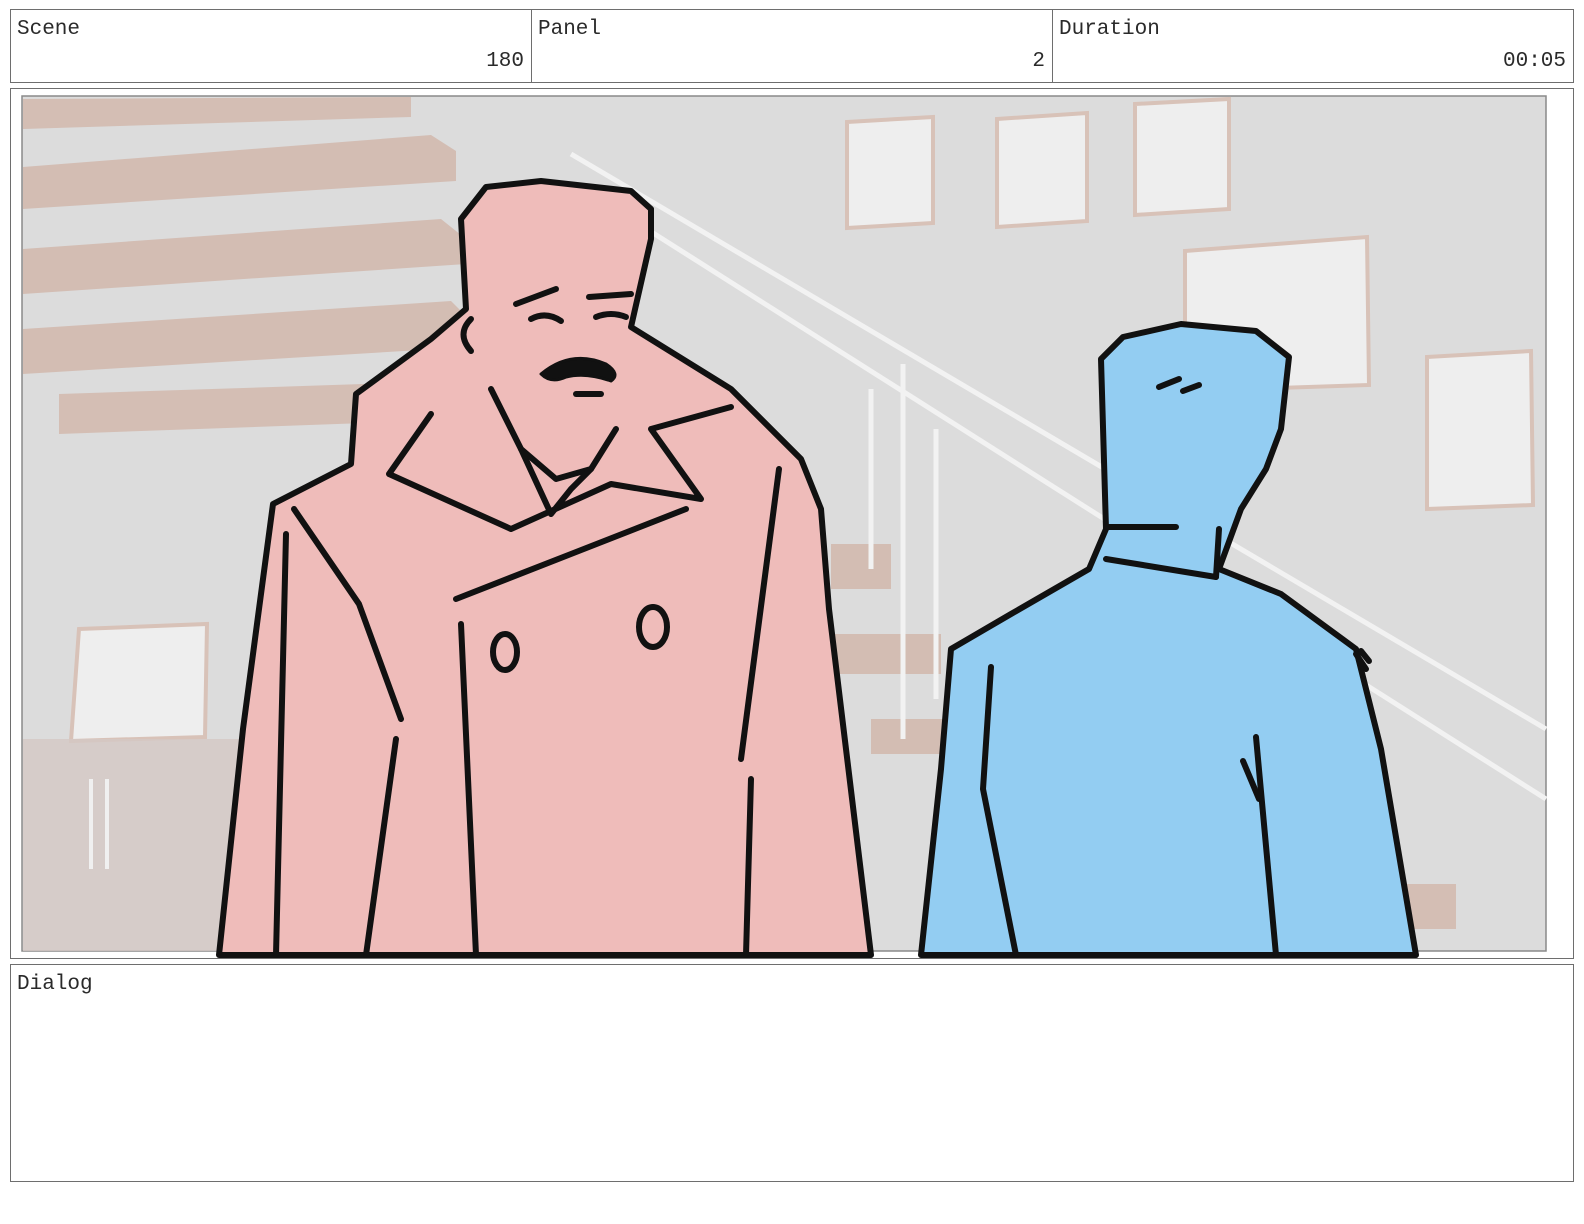 This screenshot has height=1224, width=1584. What do you see at coordinates (505, 61) in the screenshot?
I see `scene-number: 180` at bounding box center [505, 61].